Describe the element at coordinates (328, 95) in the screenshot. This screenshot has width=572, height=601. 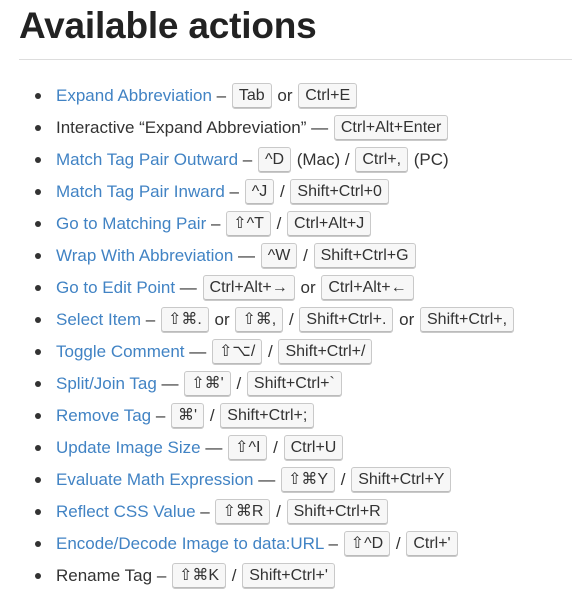
I see `shortcut-key: Ctrl+E` at that location.